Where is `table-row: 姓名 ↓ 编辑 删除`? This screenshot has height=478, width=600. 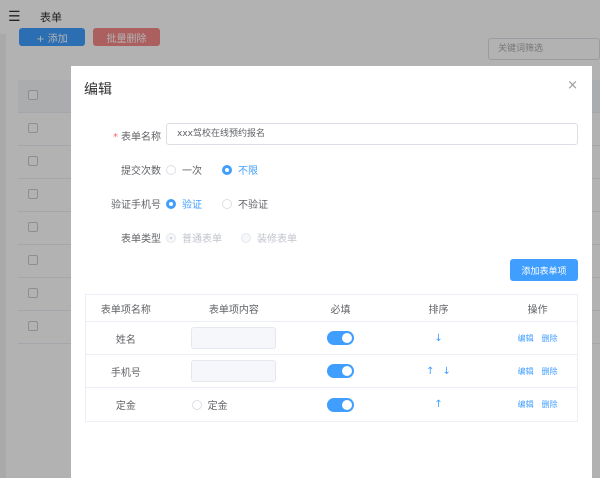
table-row: 姓名 ↓ 编辑 删除 is located at coordinates (331, 338).